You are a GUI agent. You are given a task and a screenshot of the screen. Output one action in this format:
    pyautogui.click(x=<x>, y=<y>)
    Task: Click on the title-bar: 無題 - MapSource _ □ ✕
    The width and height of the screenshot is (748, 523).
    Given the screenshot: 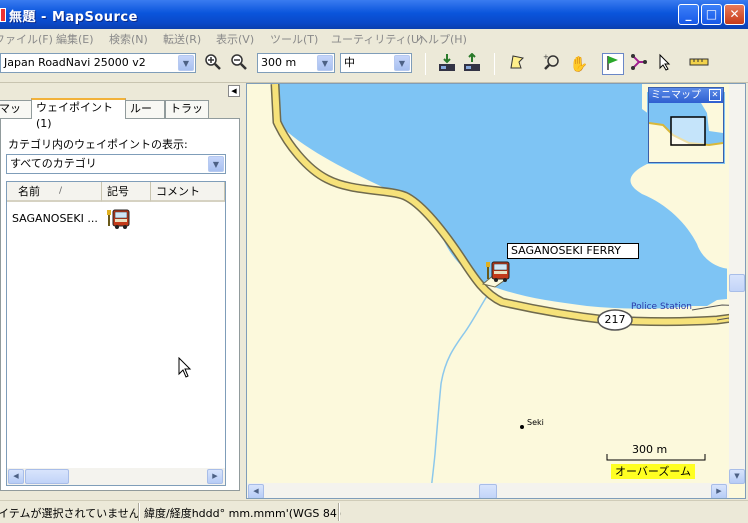 What is the action you would take?
    pyautogui.click(x=374, y=14)
    